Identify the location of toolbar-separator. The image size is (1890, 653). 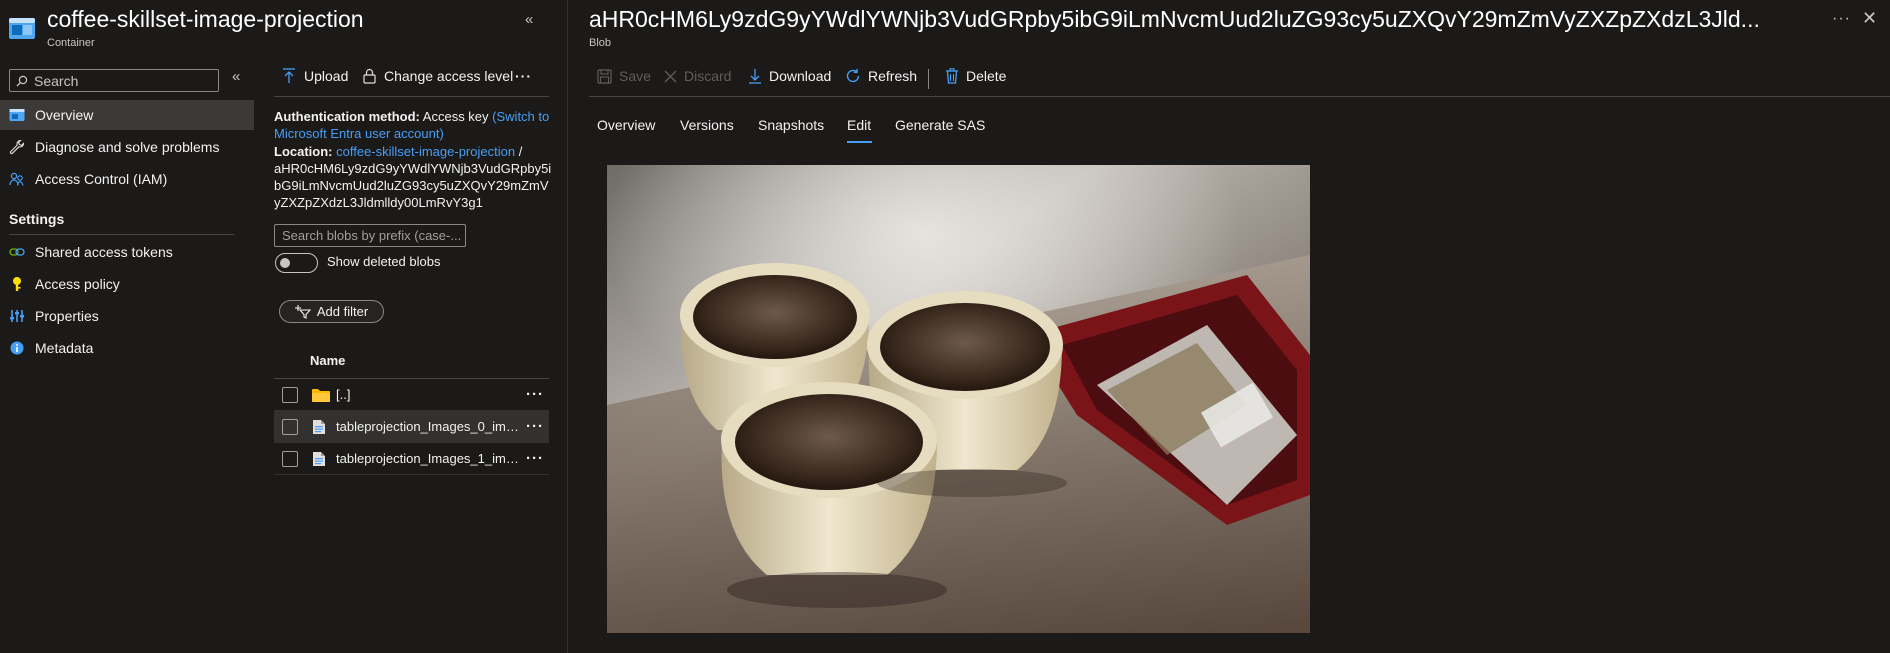
(928, 79).